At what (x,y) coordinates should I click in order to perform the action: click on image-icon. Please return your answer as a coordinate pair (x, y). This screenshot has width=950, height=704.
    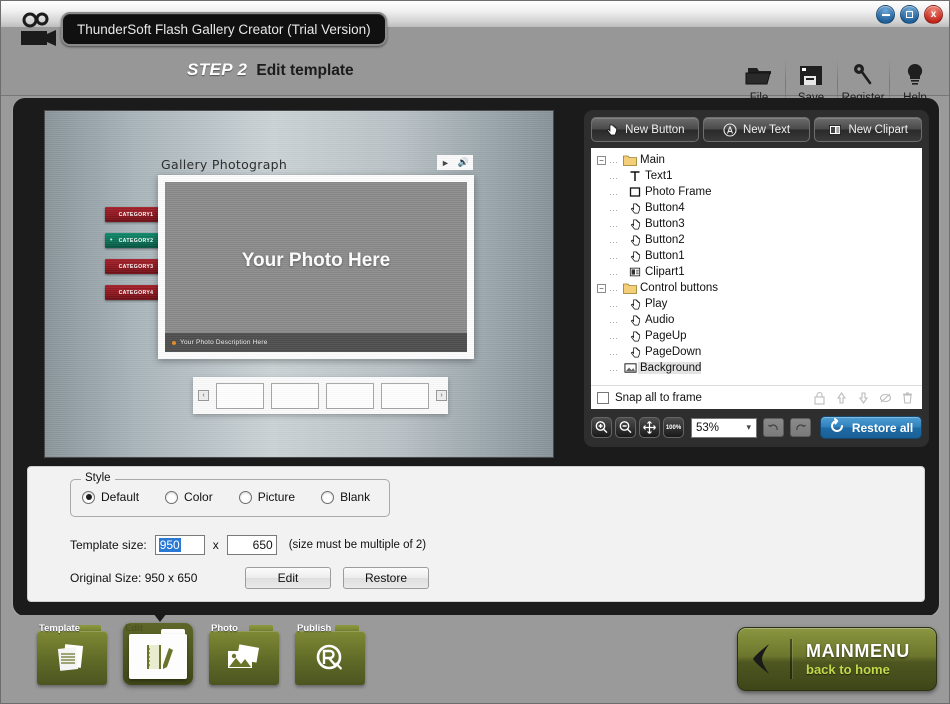
    Looking at the image, I should click on (630, 368).